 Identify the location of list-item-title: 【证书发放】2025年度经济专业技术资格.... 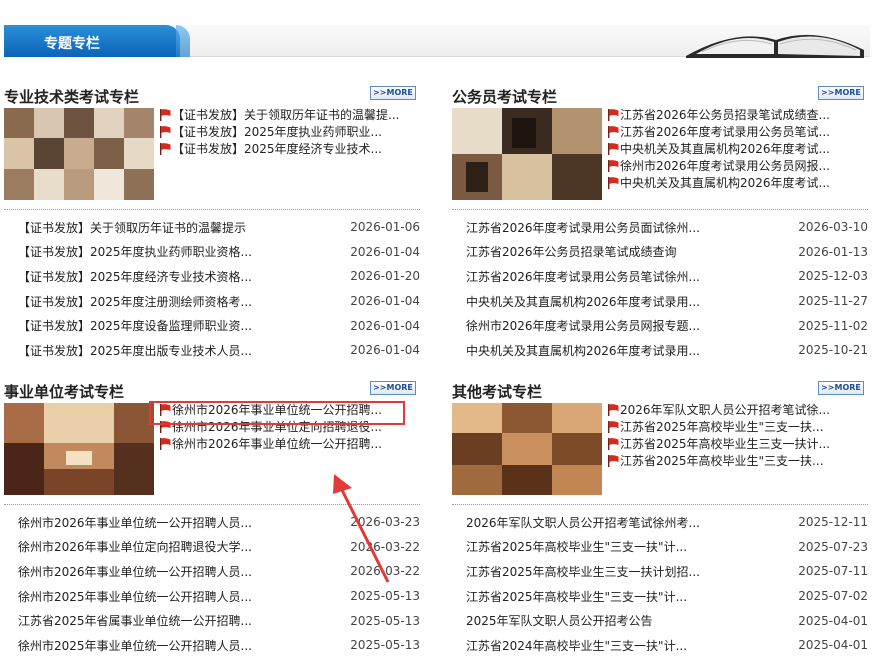
(135, 276).